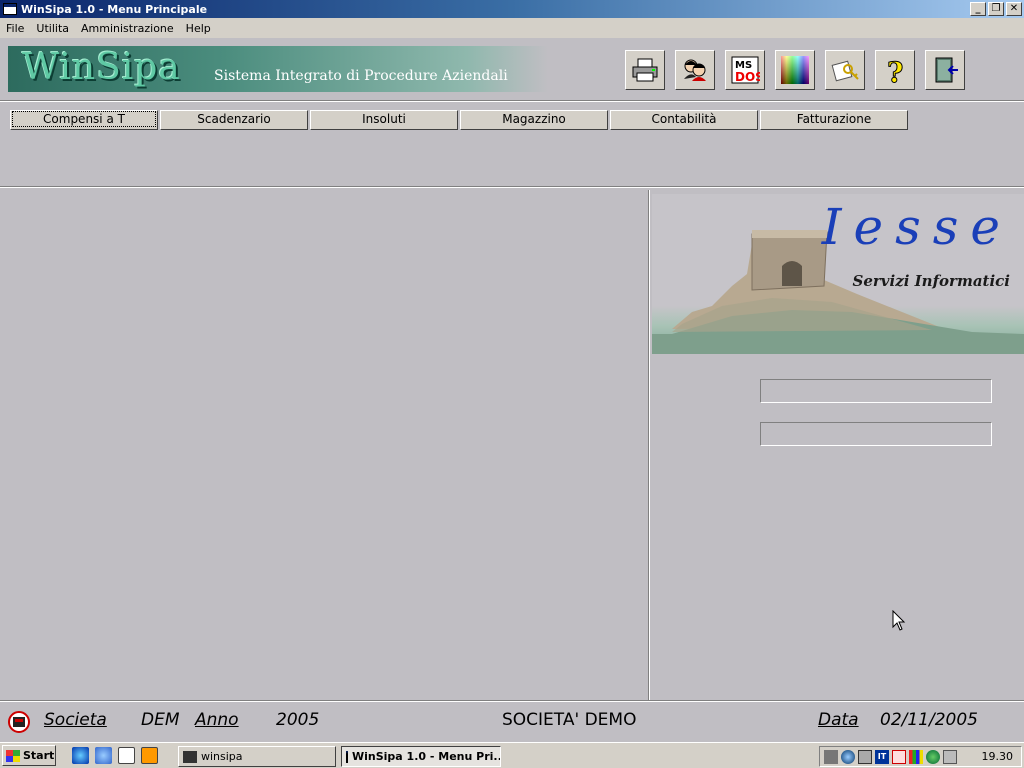  Describe the element at coordinates (931, 281) in the screenshot. I see `brand-subtitle: Servizi Informatici` at that location.